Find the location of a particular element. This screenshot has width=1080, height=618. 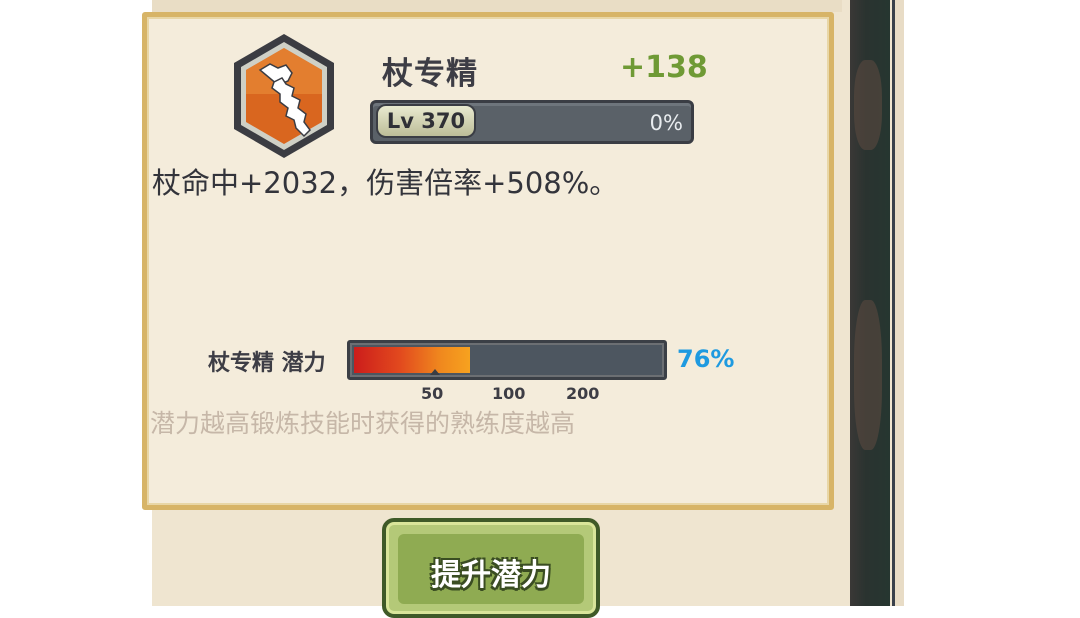

skill-description: 杖命中+2032，伤害倍率+508%。 is located at coordinates (385, 183).